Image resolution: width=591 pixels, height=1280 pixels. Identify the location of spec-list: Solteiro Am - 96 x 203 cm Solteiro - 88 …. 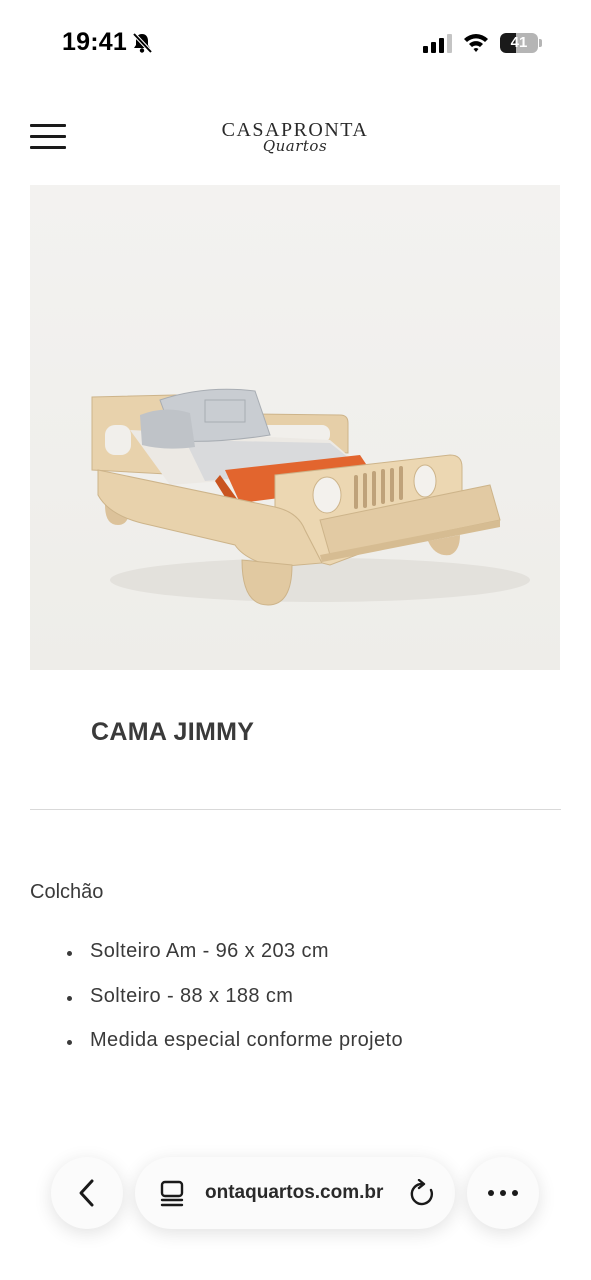
(290, 1007).